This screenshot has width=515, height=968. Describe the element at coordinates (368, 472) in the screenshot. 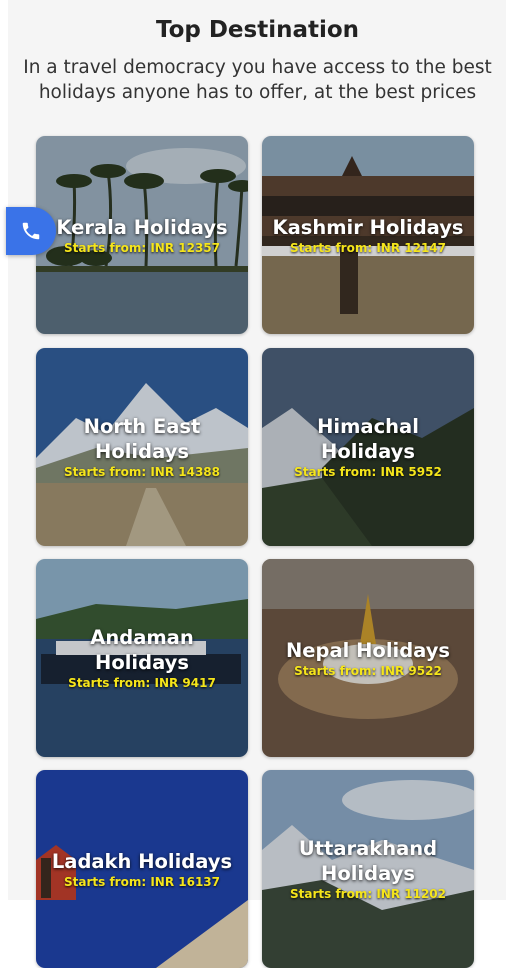

I see `card-price: Starts from: INR 5952` at that location.